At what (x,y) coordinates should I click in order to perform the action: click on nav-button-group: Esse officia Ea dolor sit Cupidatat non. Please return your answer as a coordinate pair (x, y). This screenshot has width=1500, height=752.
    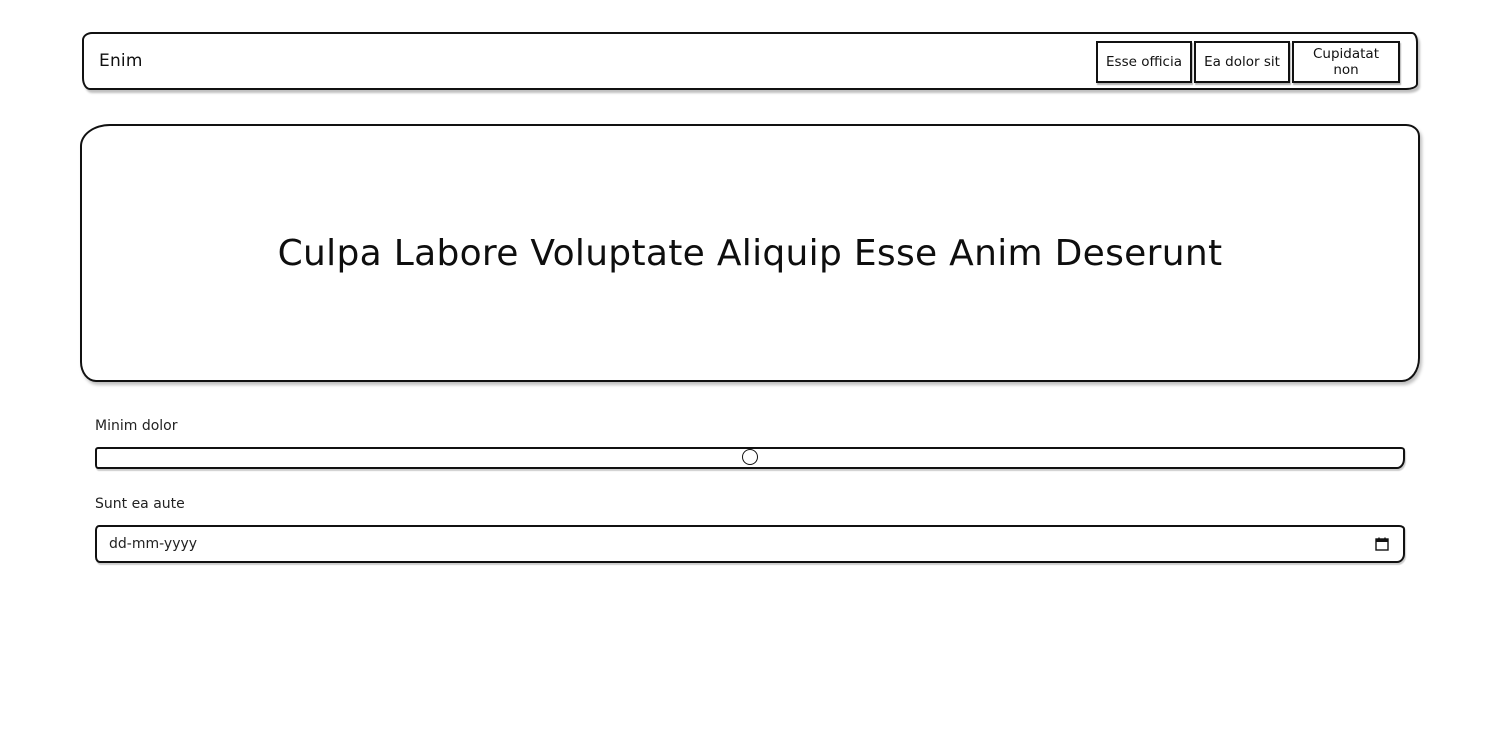
    Looking at the image, I should click on (1248, 62).